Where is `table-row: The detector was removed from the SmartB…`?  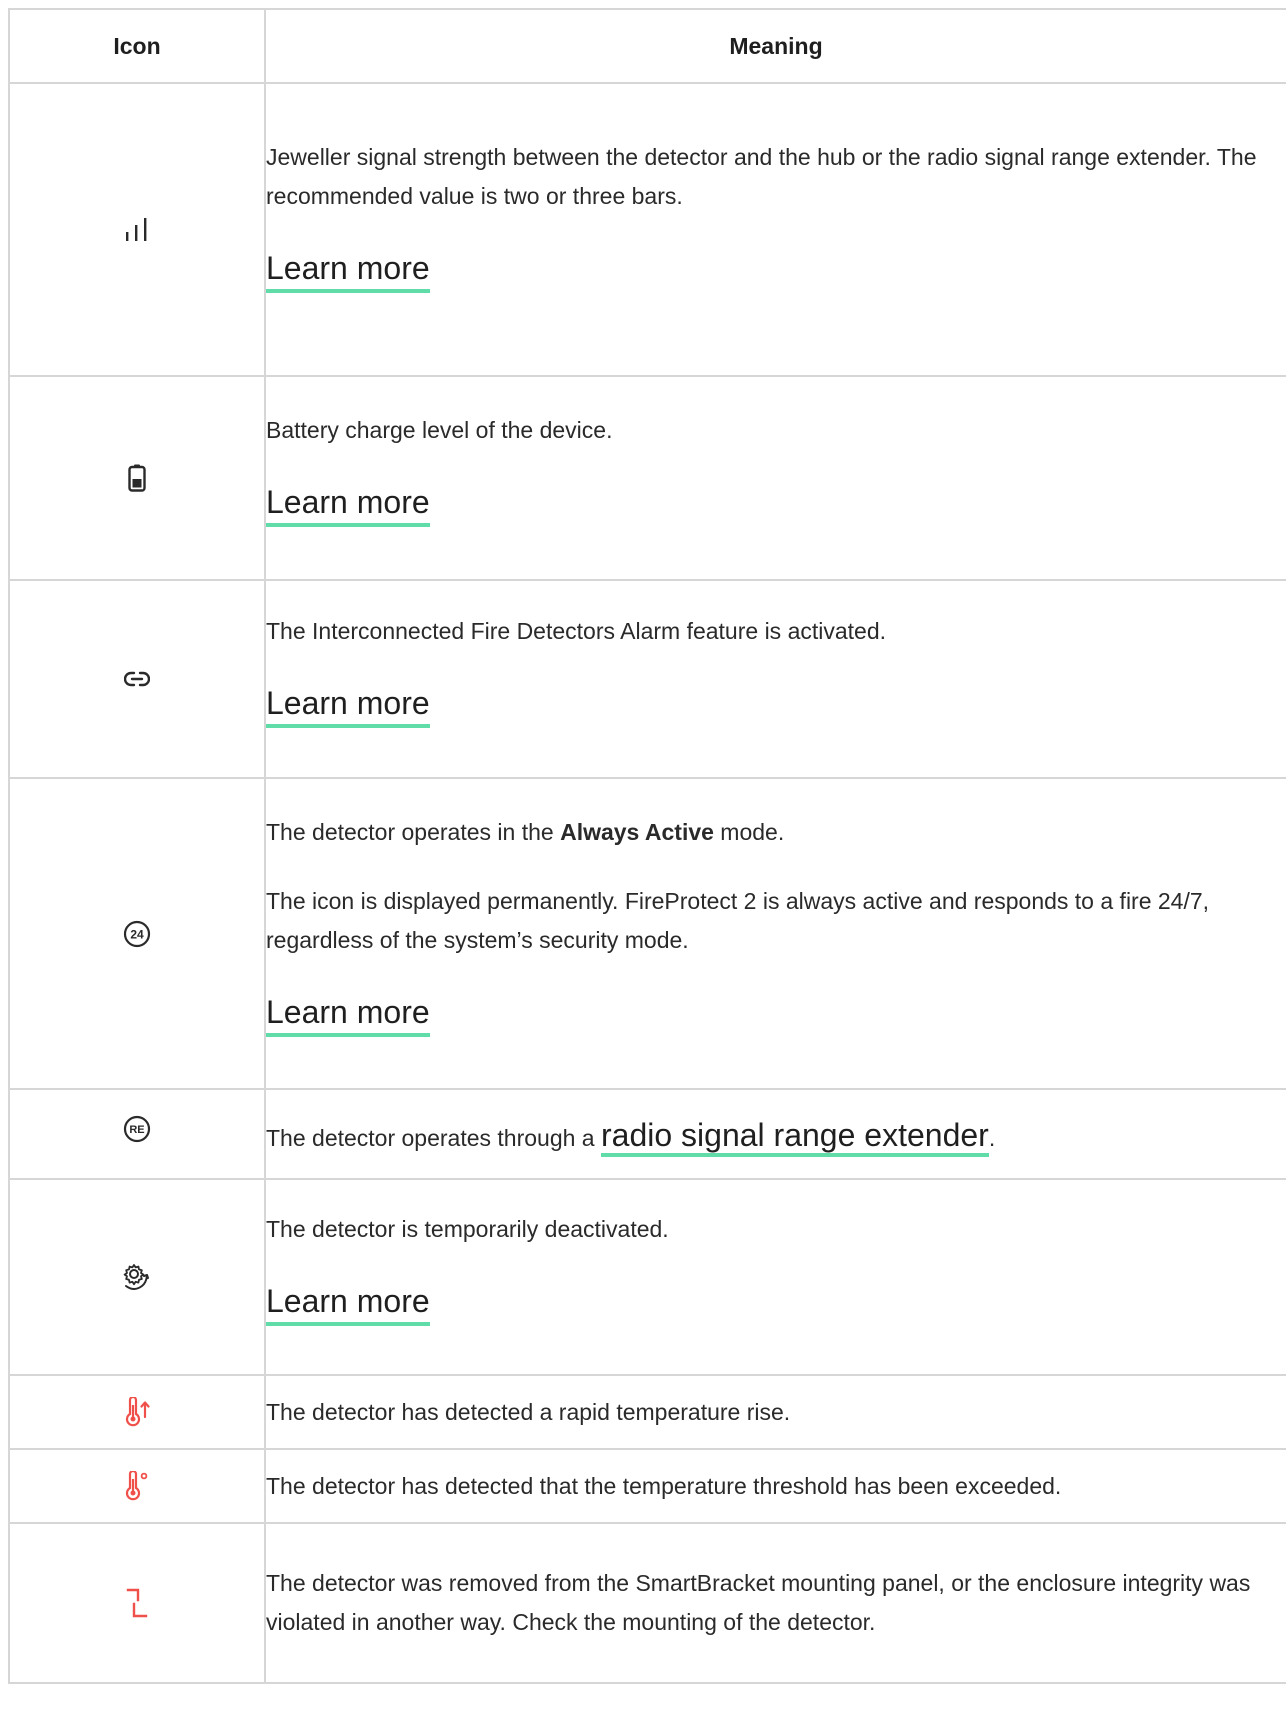
table-row: The detector was removed from the SmartB… is located at coordinates (647, 1603).